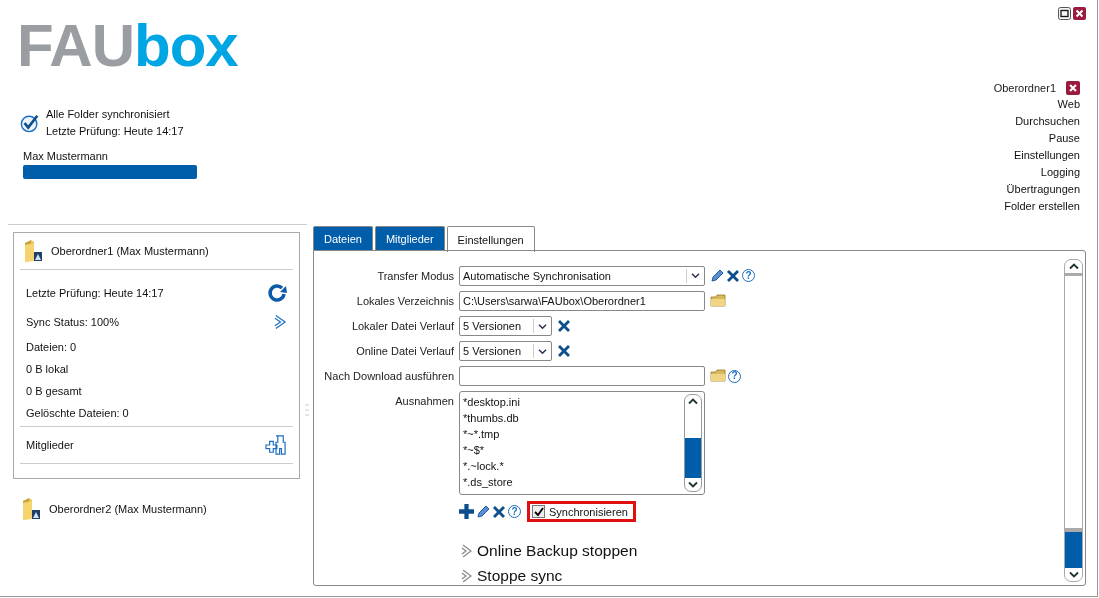 Image resolution: width=1099 pixels, height=598 pixels. What do you see at coordinates (402, 326) in the screenshot?
I see `field-label: Lokaler Datei Verlauf` at bounding box center [402, 326].